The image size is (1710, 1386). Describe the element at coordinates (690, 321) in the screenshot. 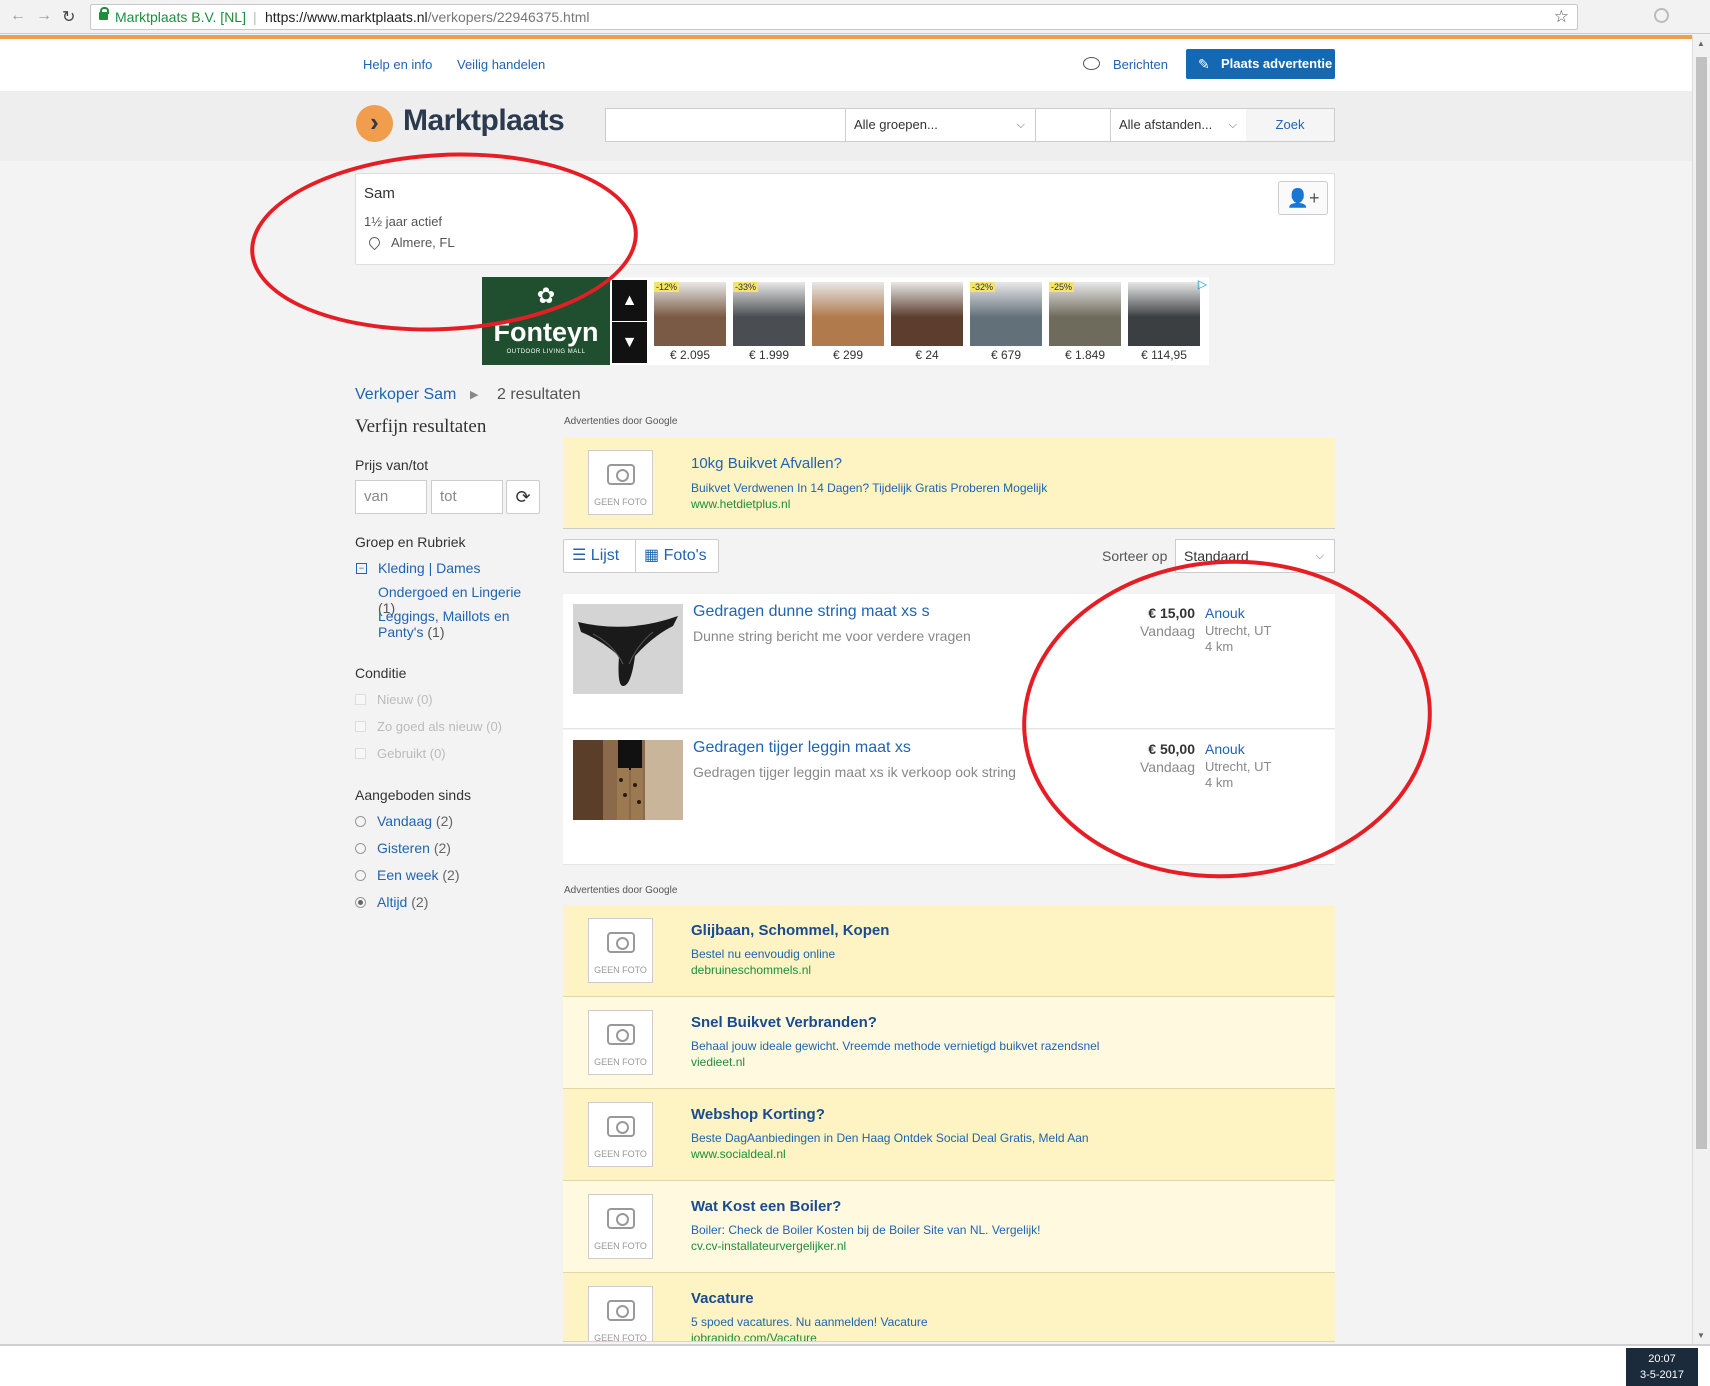

I see `banner-product: -12% € 2.095` at that location.